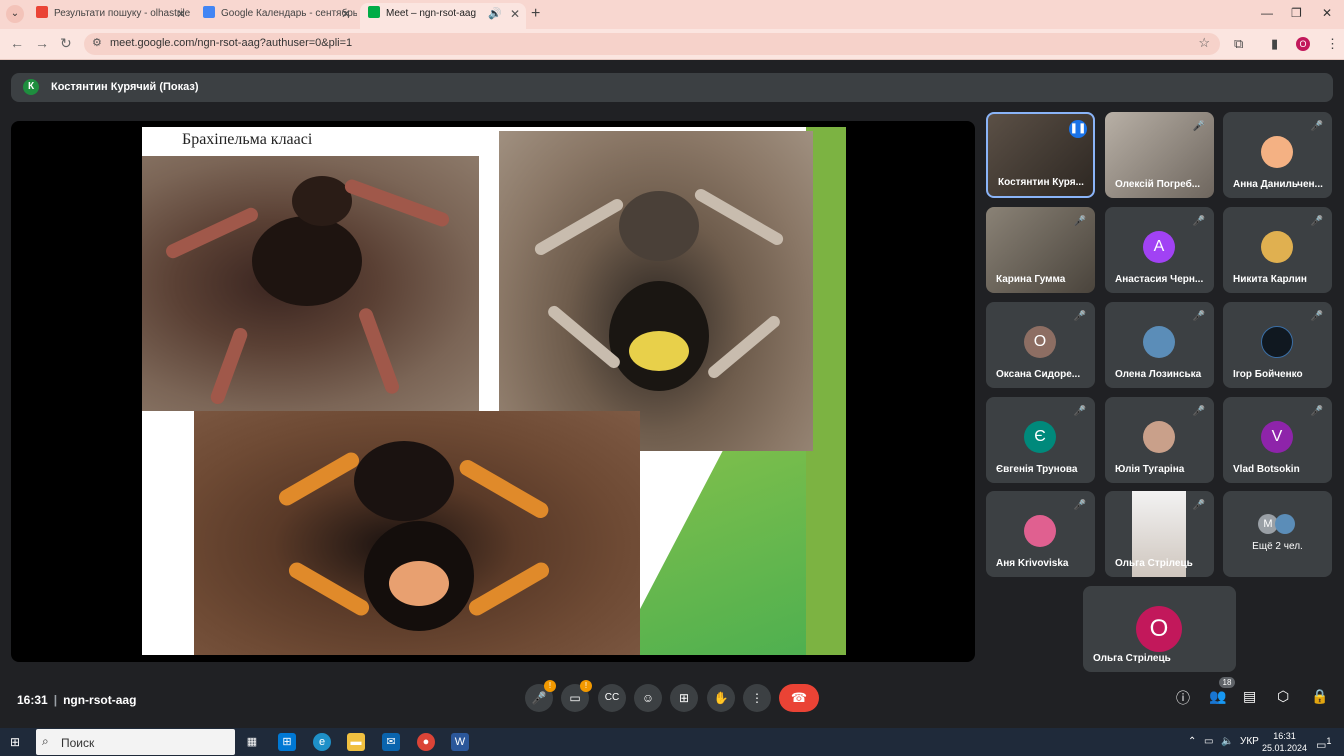 This screenshot has height=756, width=1344. What do you see at coordinates (426, 742) in the screenshot?
I see `chrome-icon: ●` at bounding box center [426, 742].